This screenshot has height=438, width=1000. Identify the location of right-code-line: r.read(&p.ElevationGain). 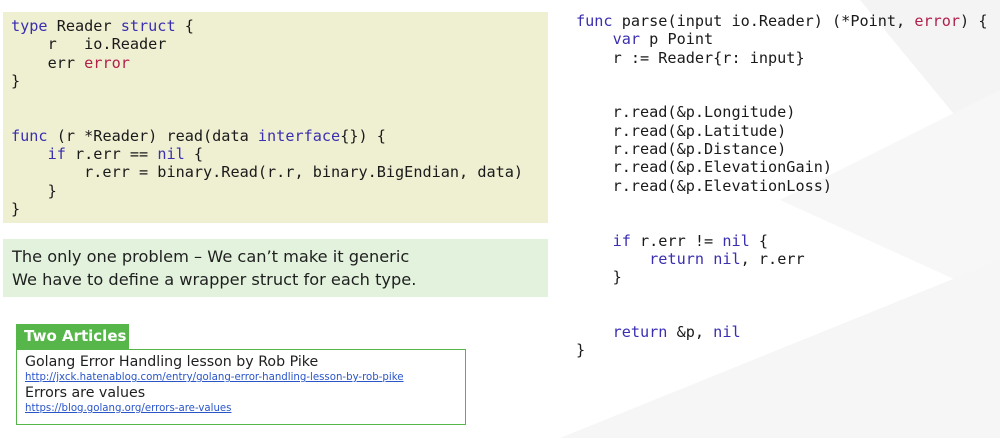
(781, 167).